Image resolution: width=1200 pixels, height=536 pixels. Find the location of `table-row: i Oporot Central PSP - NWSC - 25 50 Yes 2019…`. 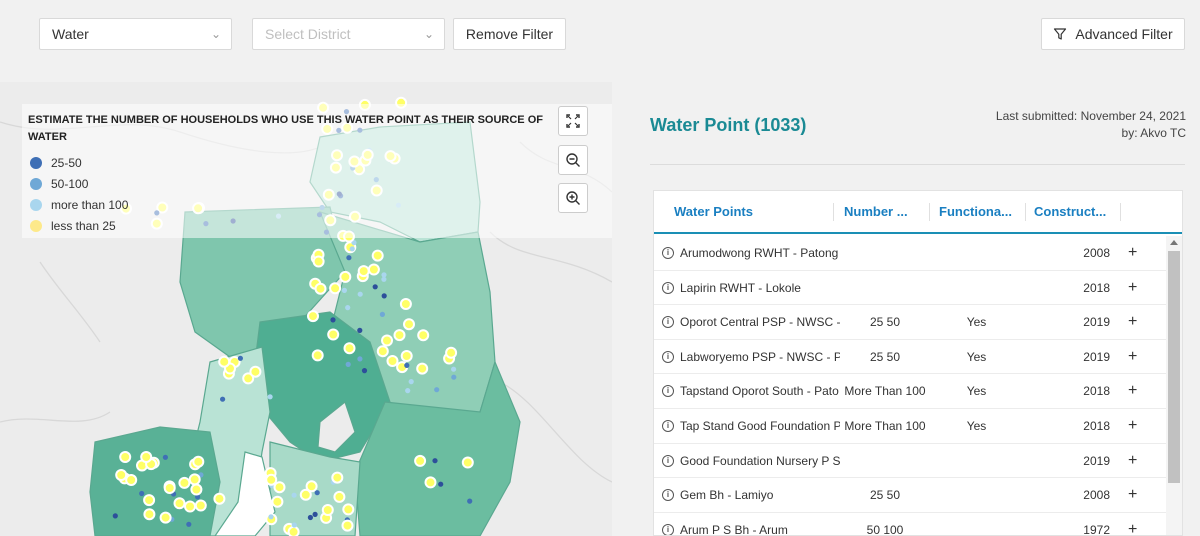

table-row: i Oporot Central PSP - NWSC - 25 50 Yes 2019… is located at coordinates (910, 322).